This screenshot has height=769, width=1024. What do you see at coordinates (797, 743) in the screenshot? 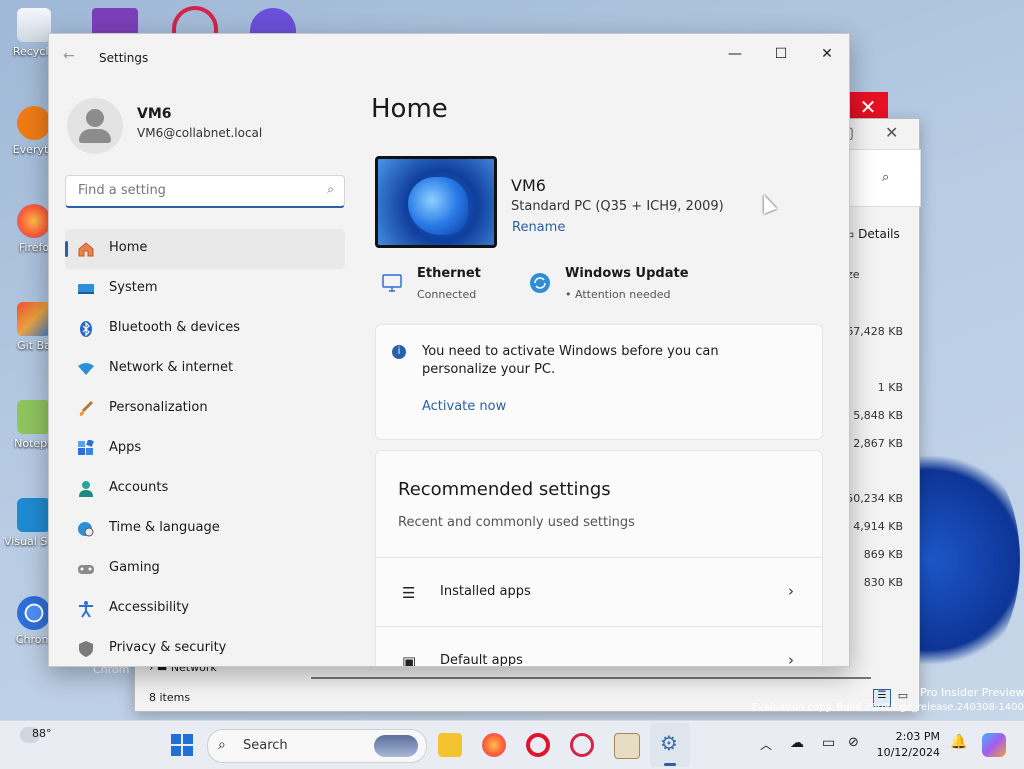
I see `onedrive-icon: ☁` at bounding box center [797, 743].